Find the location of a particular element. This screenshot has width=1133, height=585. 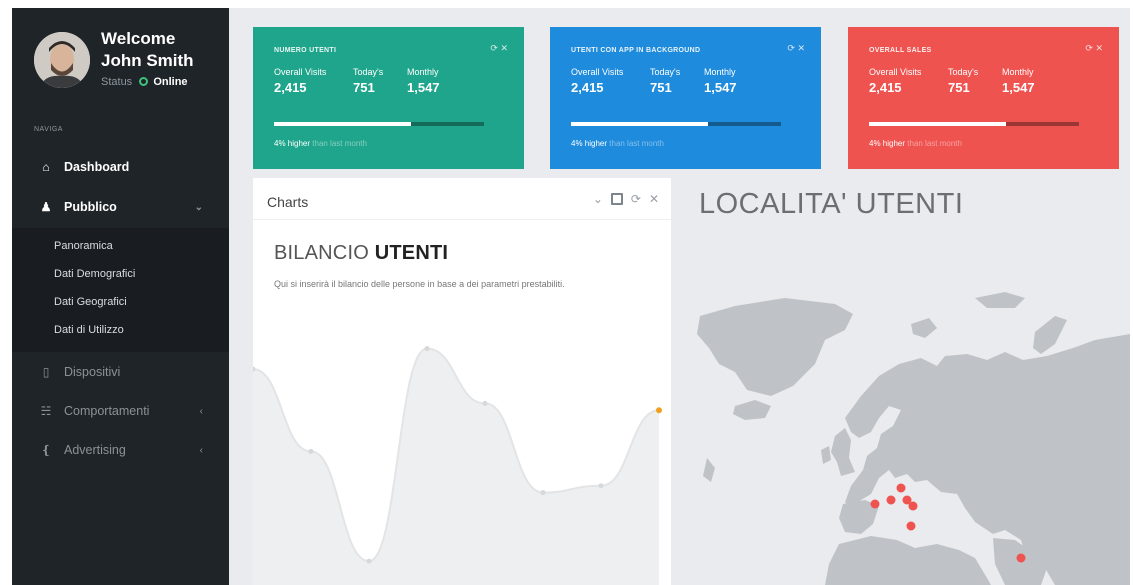

map-title: LOCALITA' UTENTI is located at coordinates (831, 204).